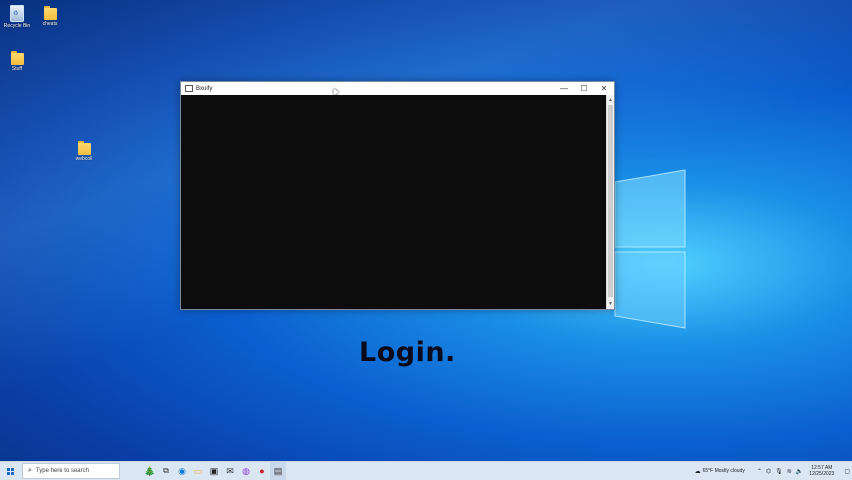 Image resolution: width=852 pixels, height=480 pixels. What do you see at coordinates (789, 471) in the screenshot?
I see `wifi-icon: ≋` at bounding box center [789, 471].